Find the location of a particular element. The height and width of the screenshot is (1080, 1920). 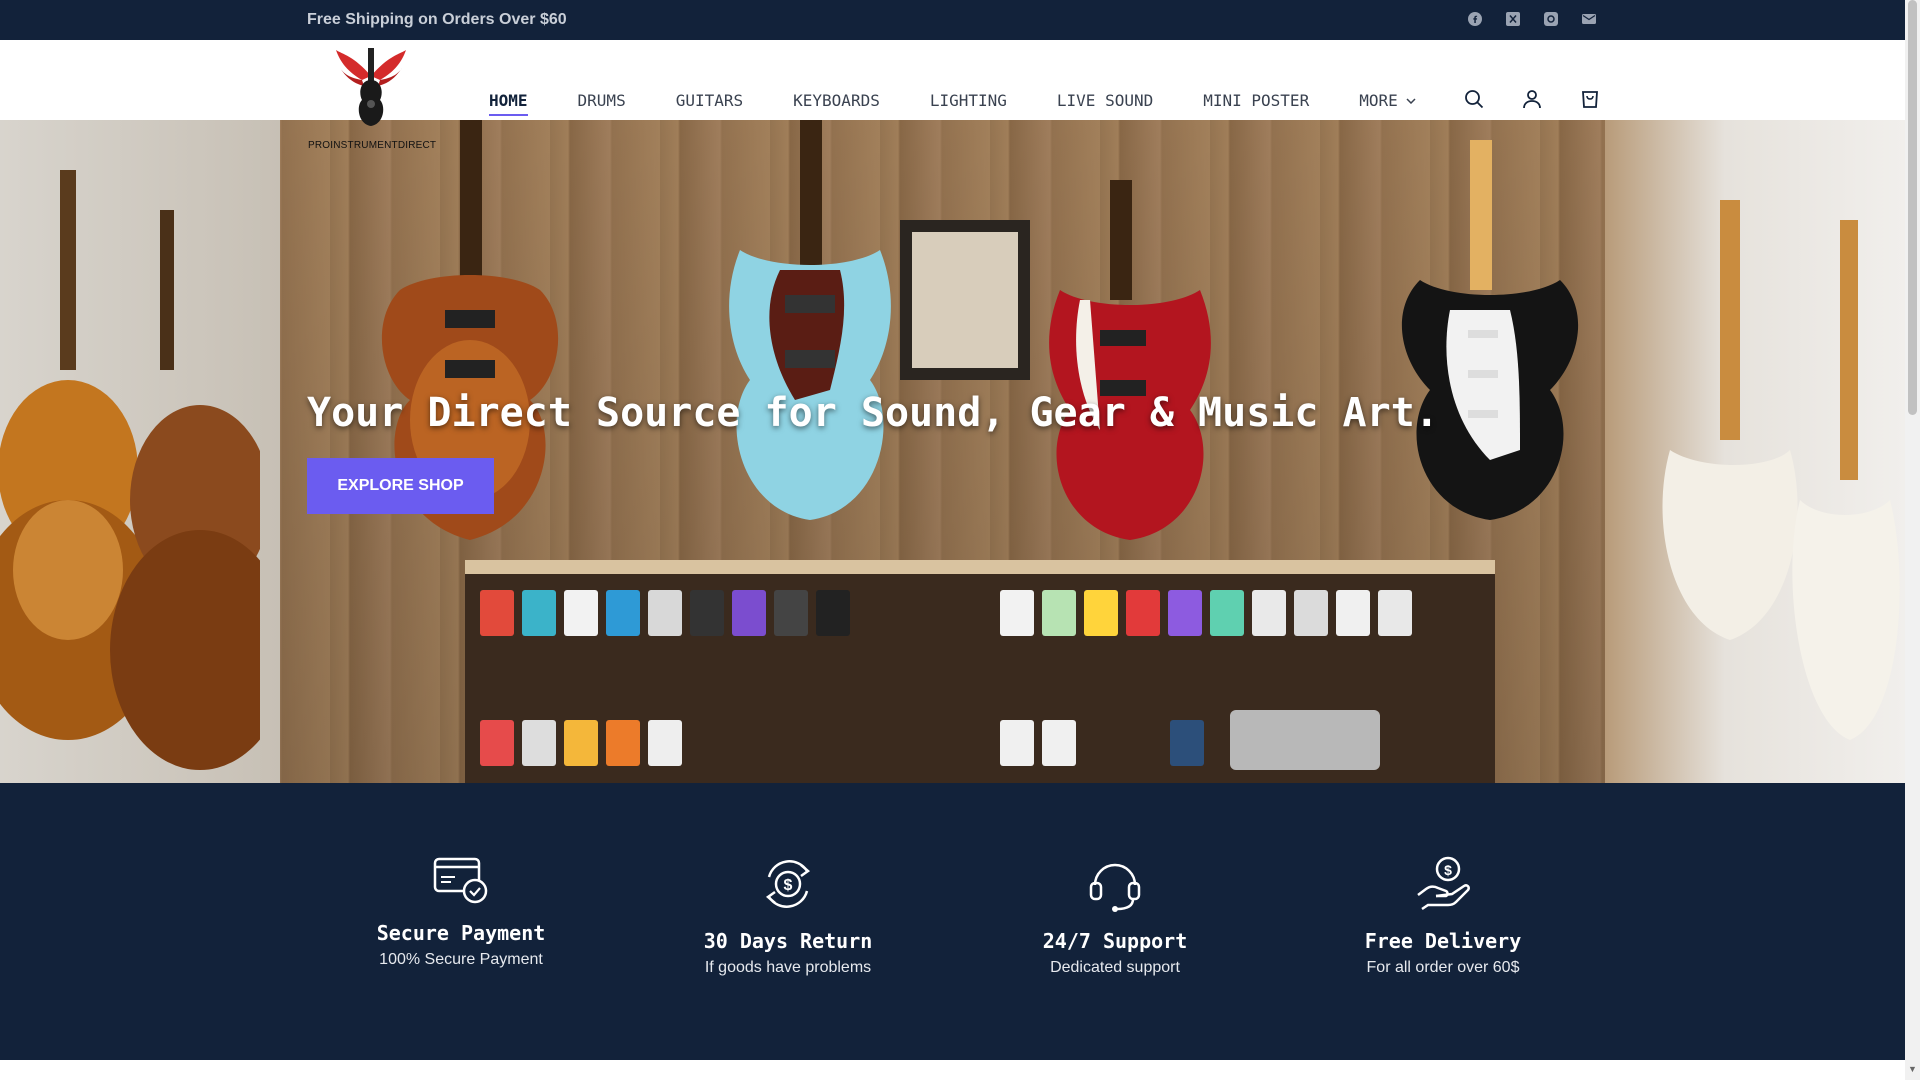

nav-item-guitars: GUITARS is located at coordinates (709, 100).